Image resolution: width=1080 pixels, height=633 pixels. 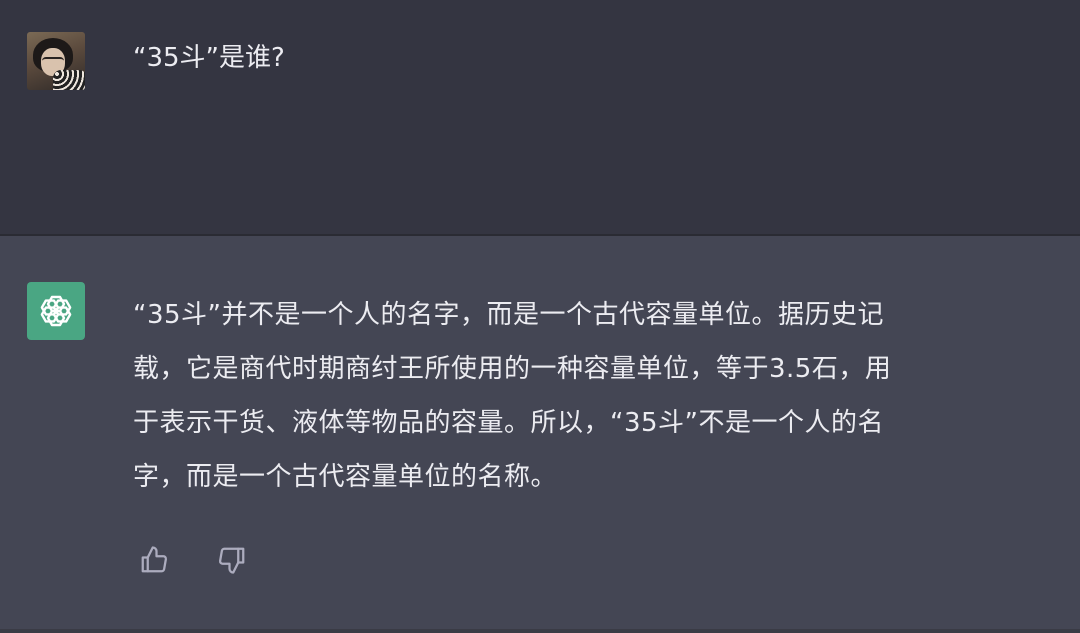 I want to click on thumbs-up-icon, so click(x=154, y=559).